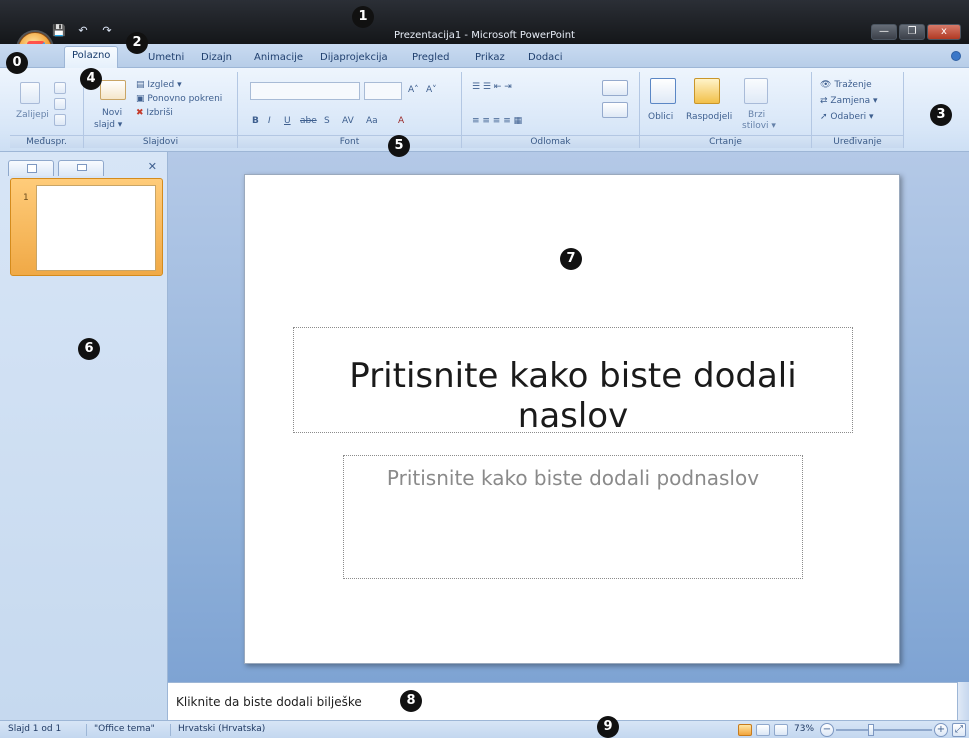 The height and width of the screenshot is (738, 969). What do you see at coordinates (757, 115) in the screenshot?
I see `quick-styles-label-1: Brzi` at bounding box center [757, 115].